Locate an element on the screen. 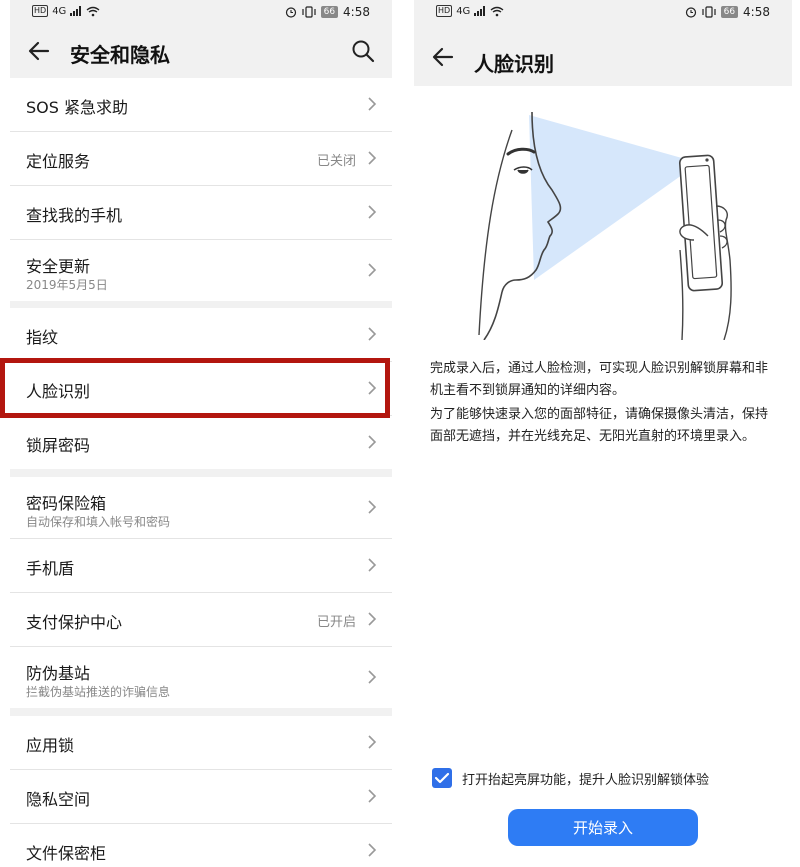 This screenshot has width=800, height=867. row-private-space: 隐私空间 is located at coordinates (201, 797).